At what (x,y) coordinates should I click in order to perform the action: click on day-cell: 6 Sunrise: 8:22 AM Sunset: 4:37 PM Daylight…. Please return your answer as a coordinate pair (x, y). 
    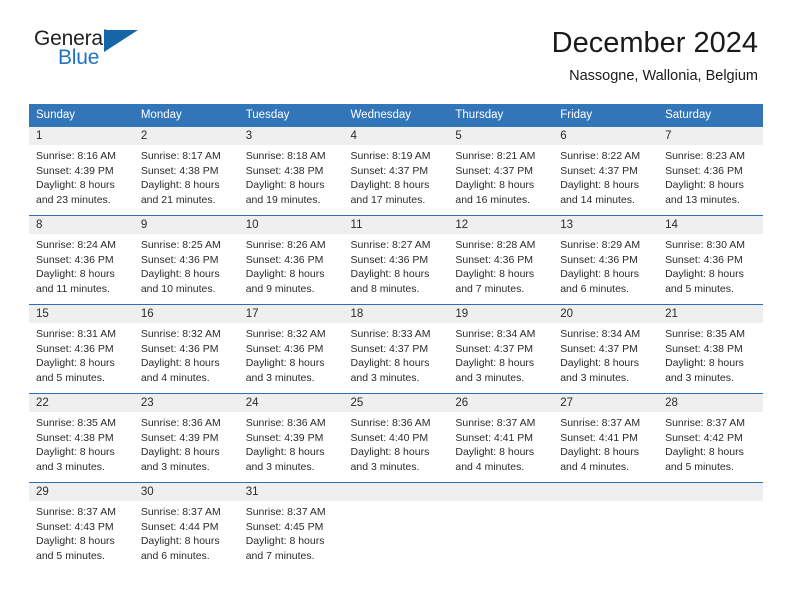
    Looking at the image, I should click on (606, 171).